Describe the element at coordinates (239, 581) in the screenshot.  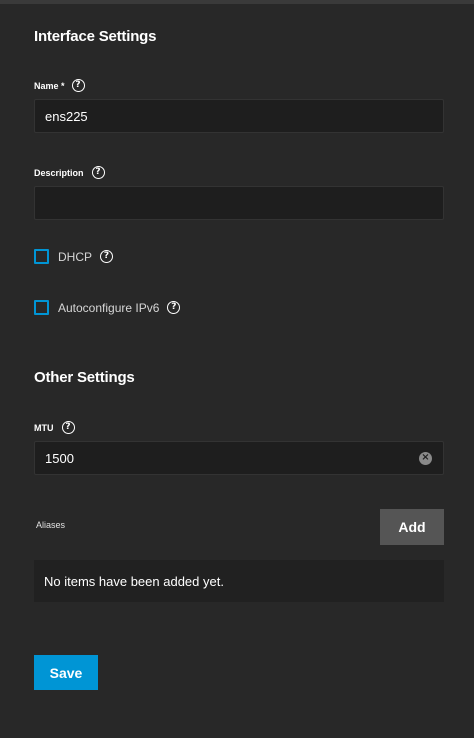
I see `aliases-empty-state: No items have been added yet.` at that location.